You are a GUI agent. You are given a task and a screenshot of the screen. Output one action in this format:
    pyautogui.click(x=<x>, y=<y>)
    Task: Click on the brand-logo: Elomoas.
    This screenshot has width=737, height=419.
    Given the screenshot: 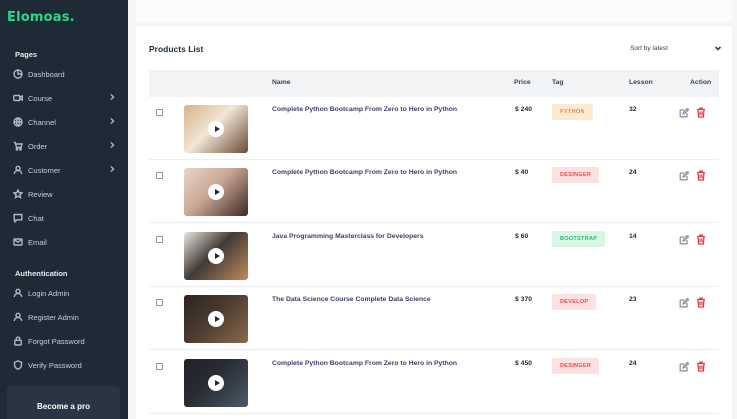 What is the action you would take?
    pyautogui.click(x=41, y=17)
    